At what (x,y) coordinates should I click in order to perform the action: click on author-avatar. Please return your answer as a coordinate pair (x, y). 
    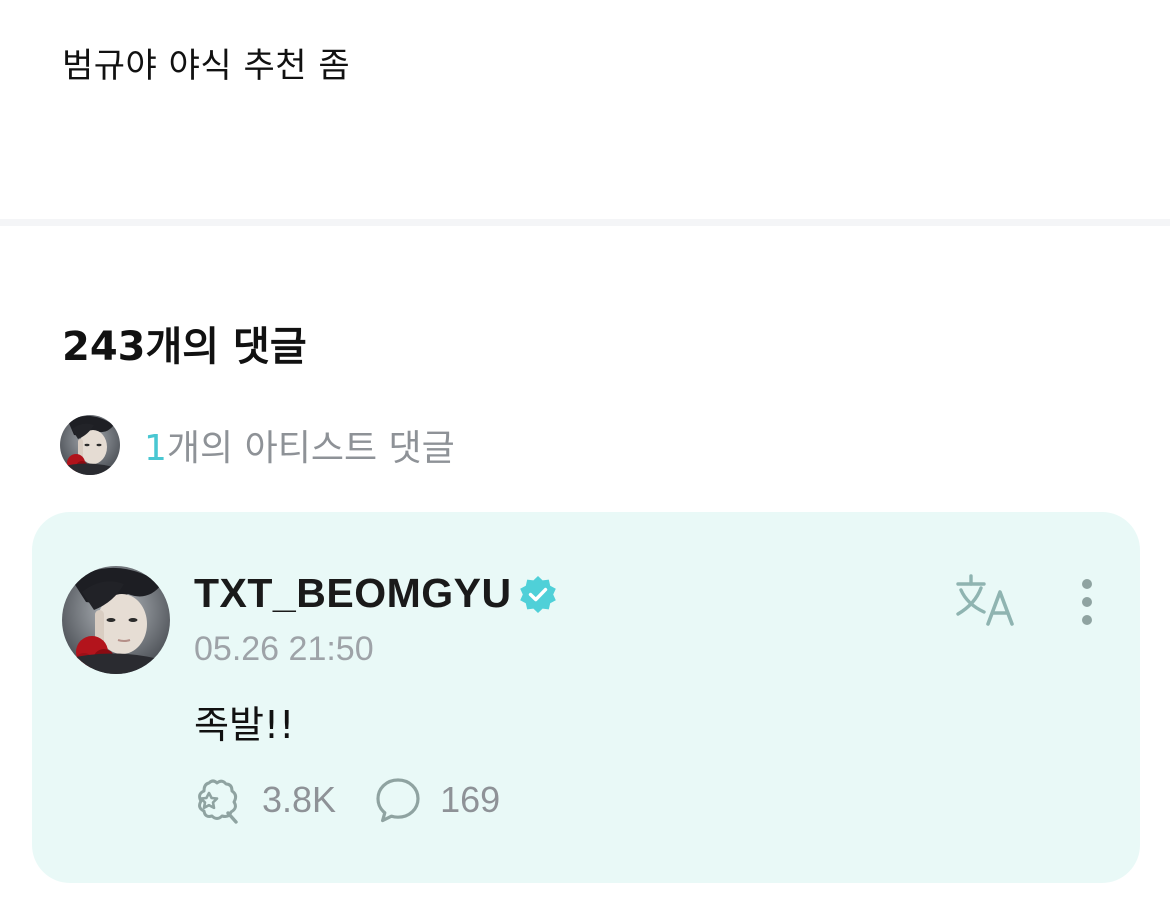
    Looking at the image, I should click on (116, 620).